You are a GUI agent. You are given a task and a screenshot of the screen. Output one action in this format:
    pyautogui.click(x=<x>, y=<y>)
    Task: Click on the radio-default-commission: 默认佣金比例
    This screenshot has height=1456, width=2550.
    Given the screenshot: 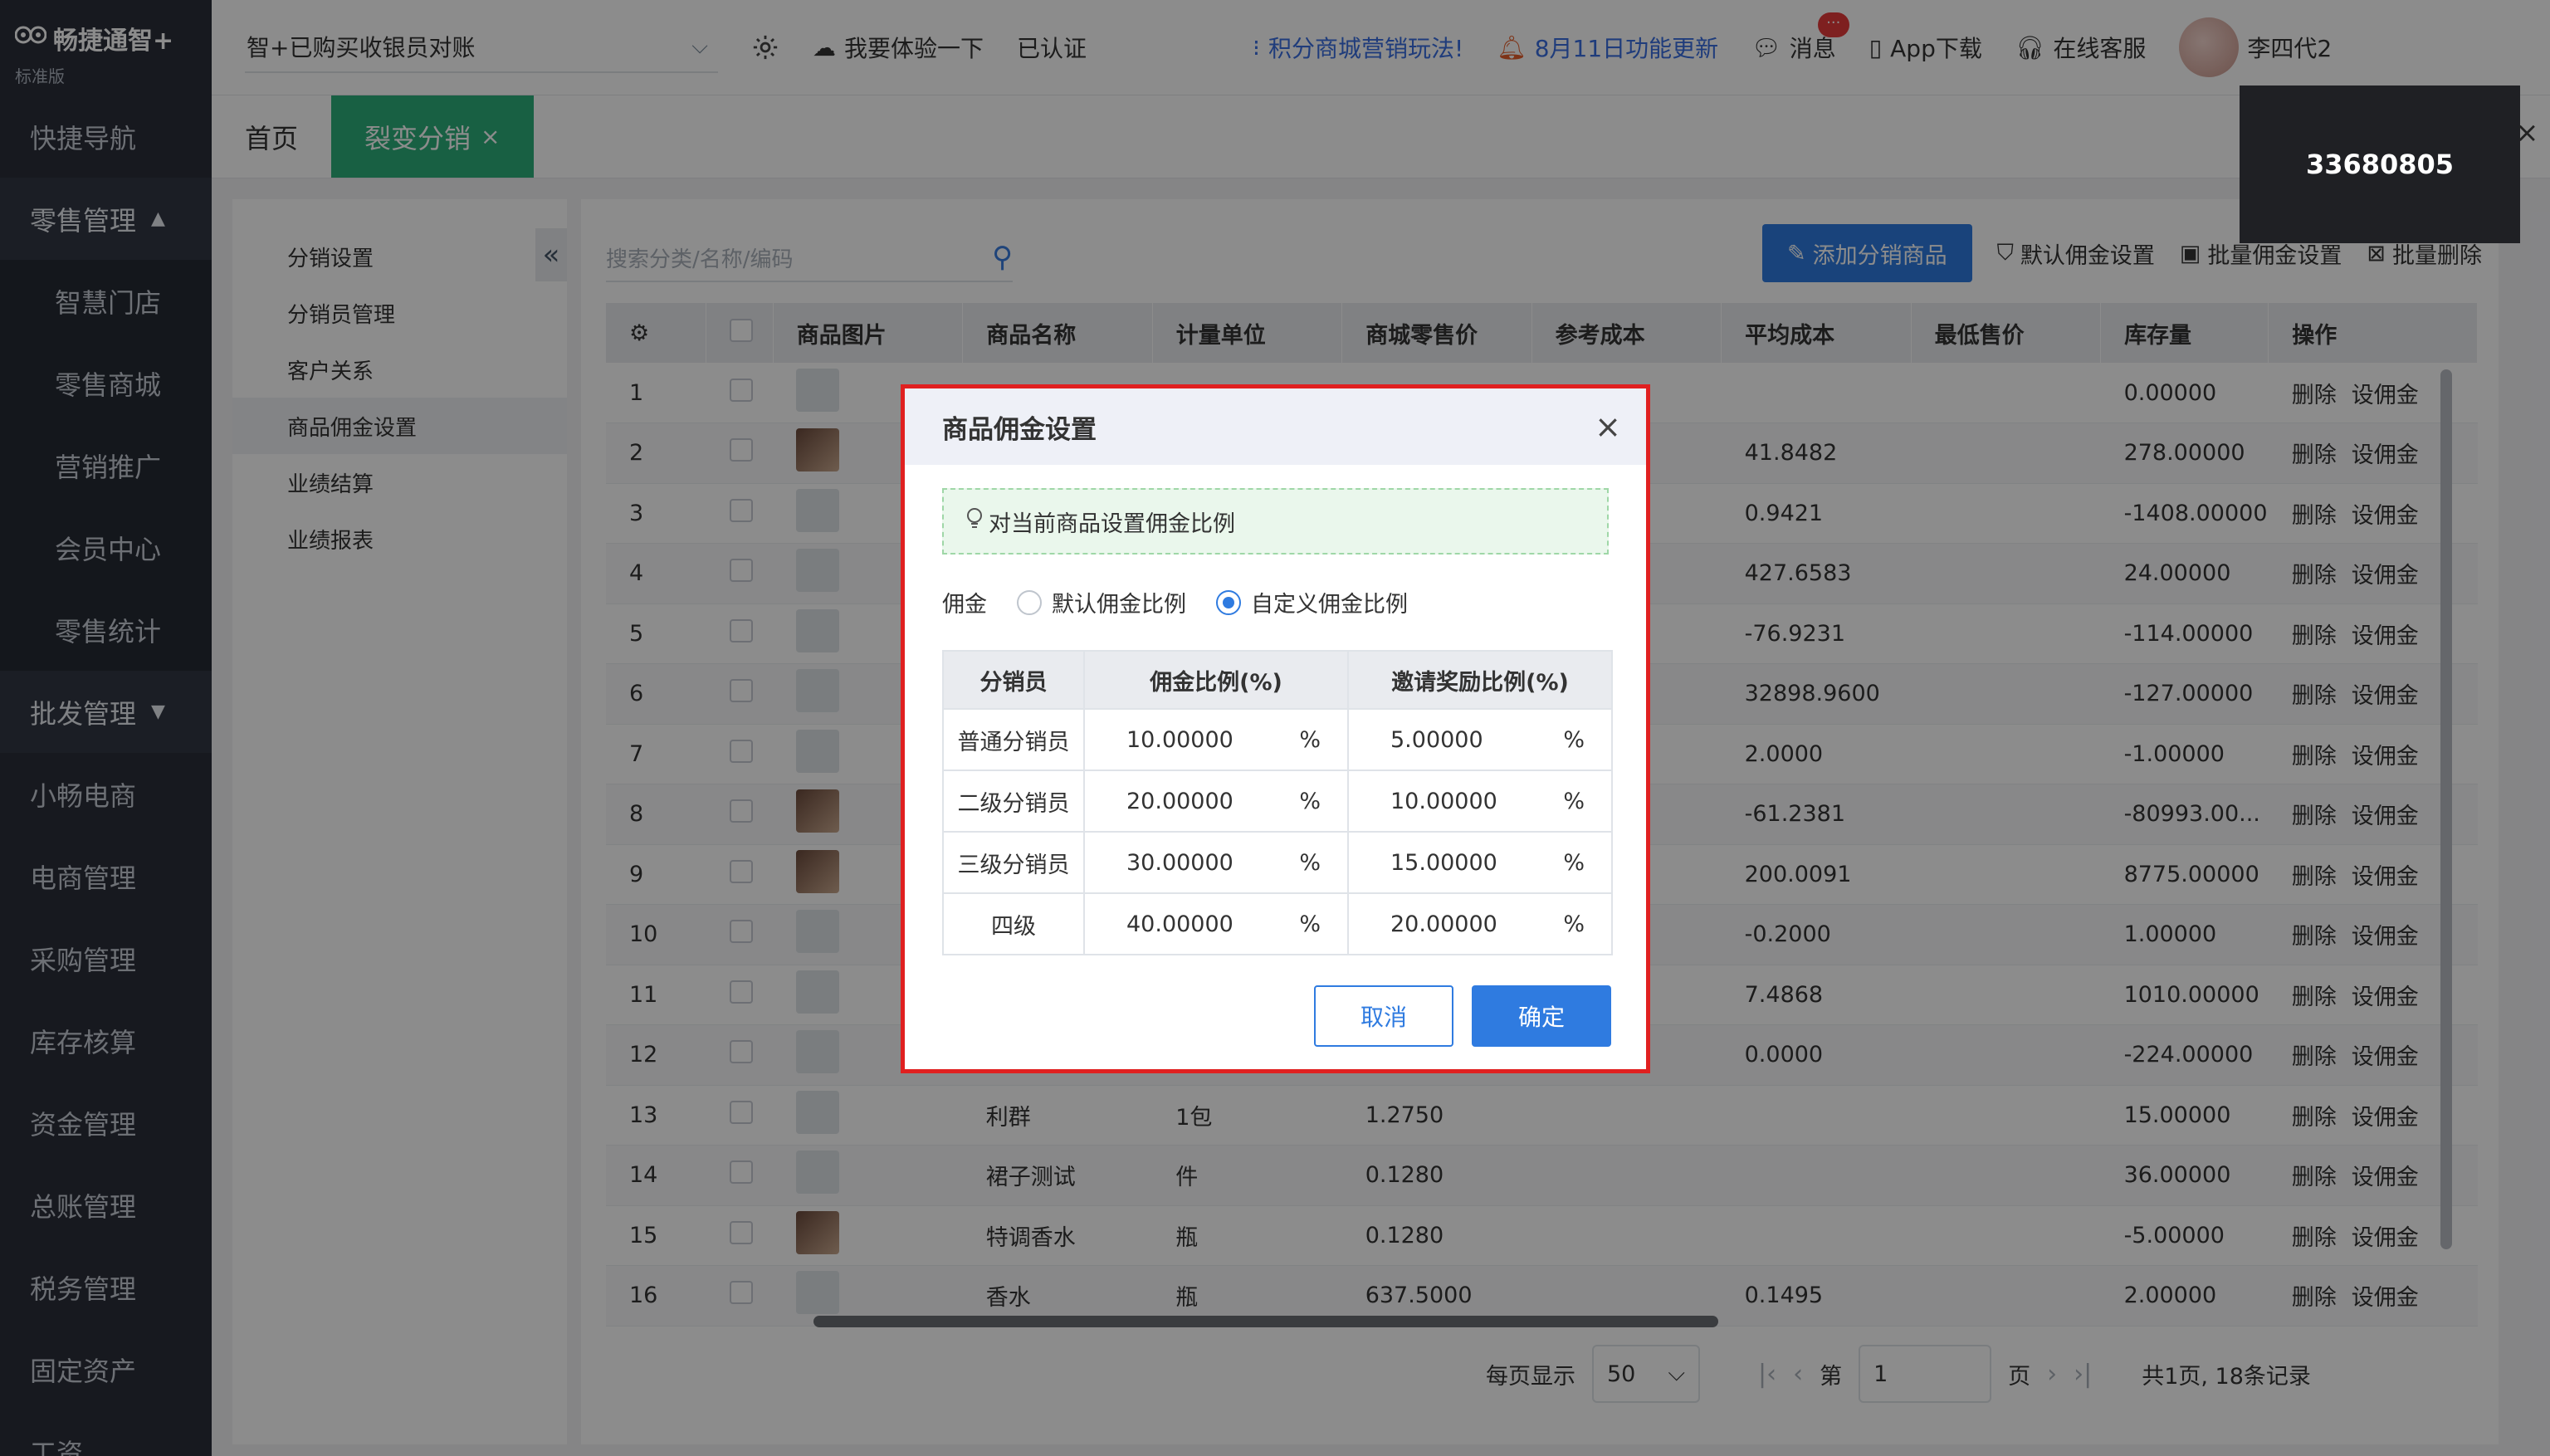 What is the action you would take?
    pyautogui.click(x=1101, y=602)
    